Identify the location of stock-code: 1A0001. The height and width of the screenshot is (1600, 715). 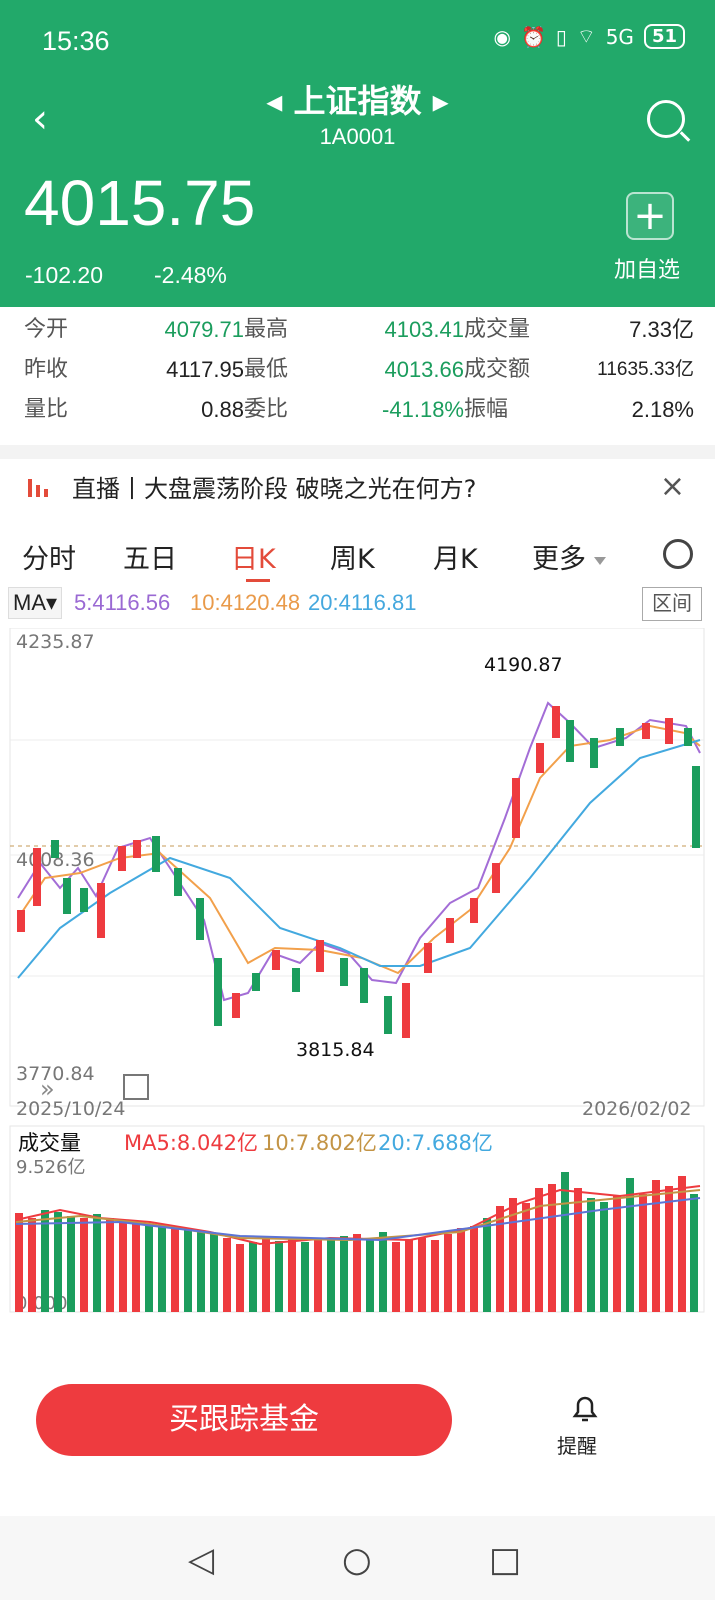
(357, 136).